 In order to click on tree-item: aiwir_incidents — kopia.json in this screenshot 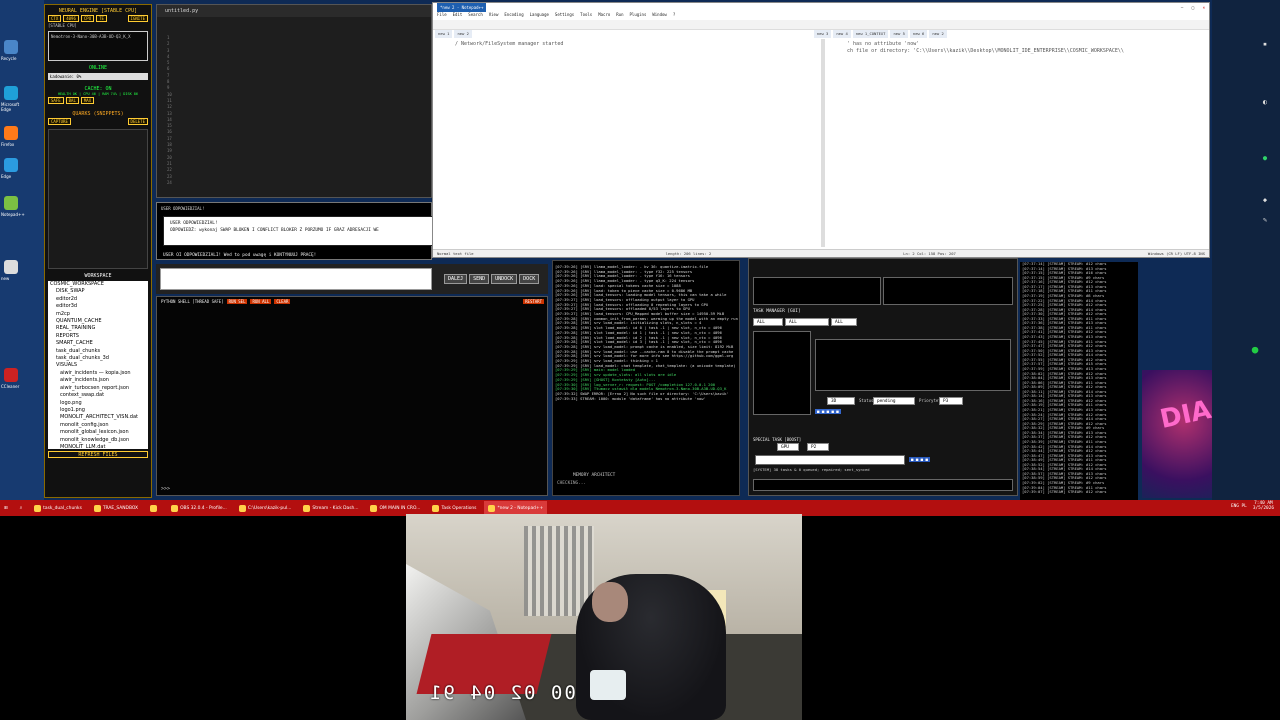, I will do `click(98, 373)`.